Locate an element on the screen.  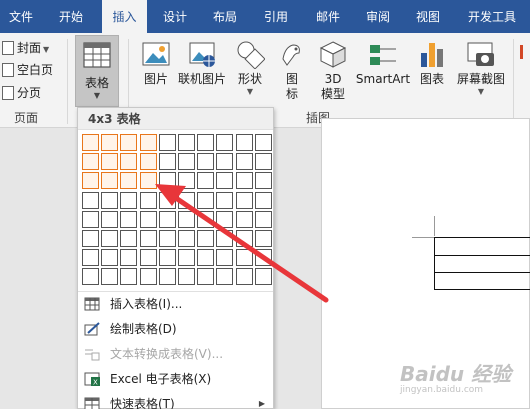
annotation-arrow is located at coordinates (242, 243).